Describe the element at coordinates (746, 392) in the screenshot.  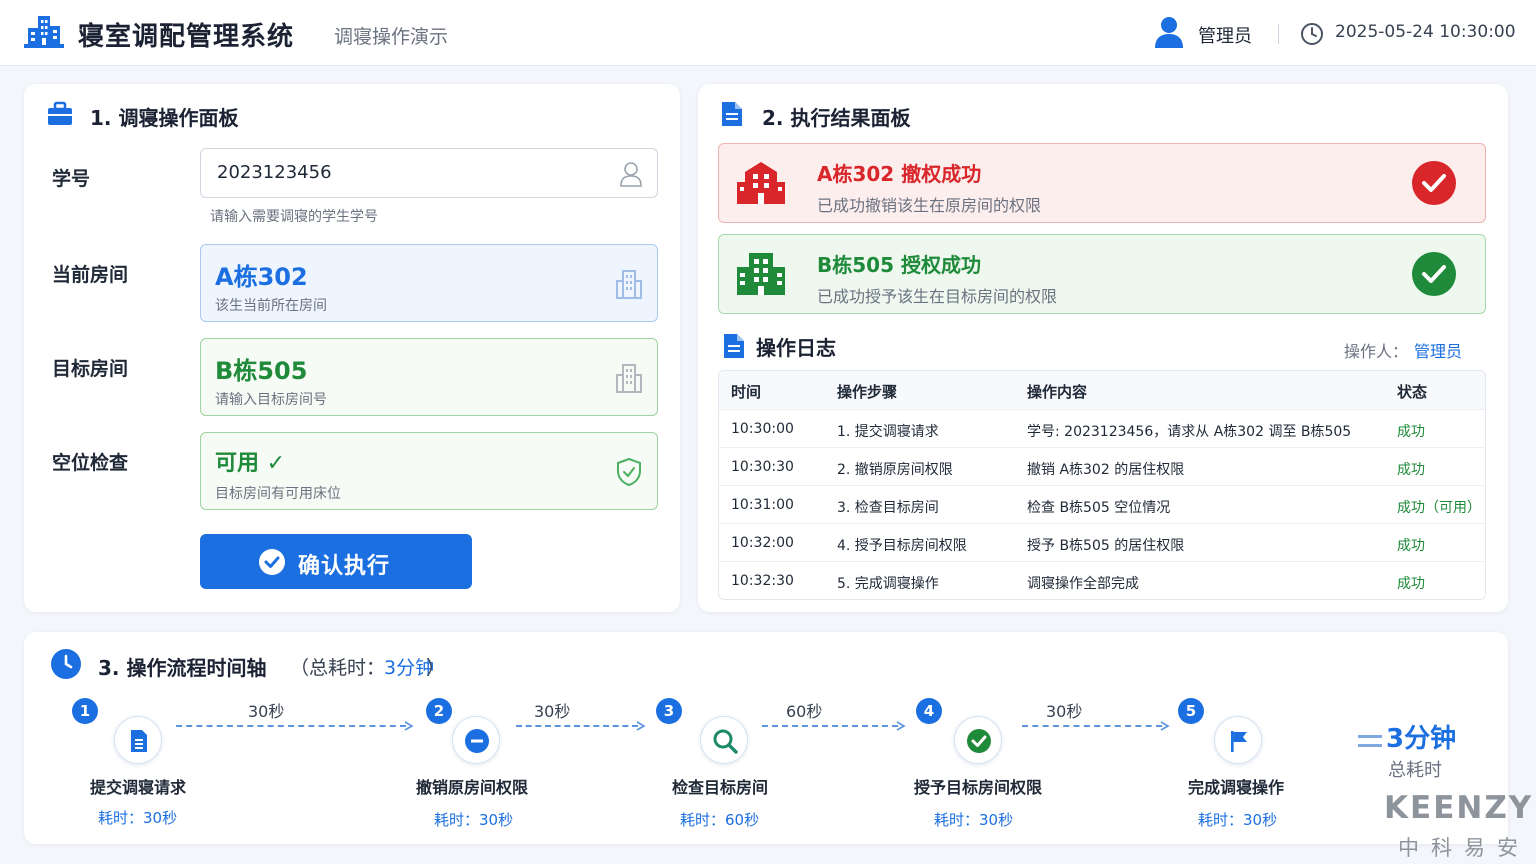
I see `column-header: 时间` at that location.